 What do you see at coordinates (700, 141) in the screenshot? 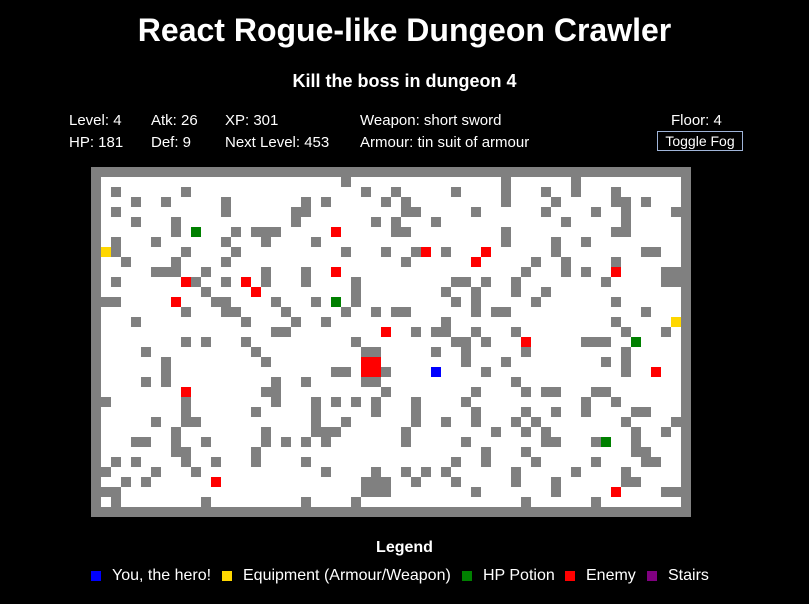
I see `toggle-fog-button: Toggle Fog` at bounding box center [700, 141].